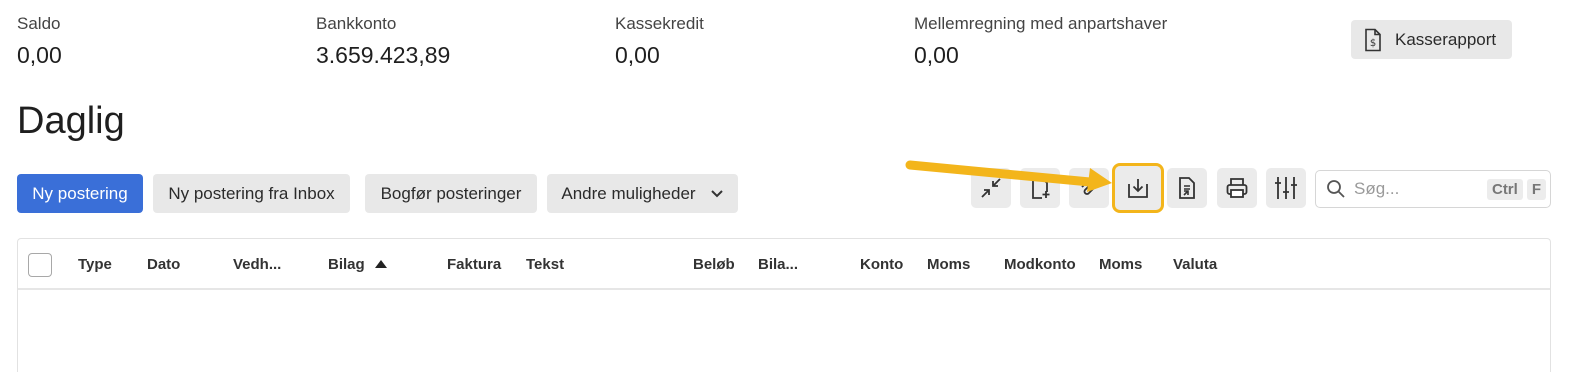 This screenshot has height=372, width=1594. What do you see at coordinates (1120, 264) in the screenshot?
I see `column-header-moms-2: Moms` at bounding box center [1120, 264].